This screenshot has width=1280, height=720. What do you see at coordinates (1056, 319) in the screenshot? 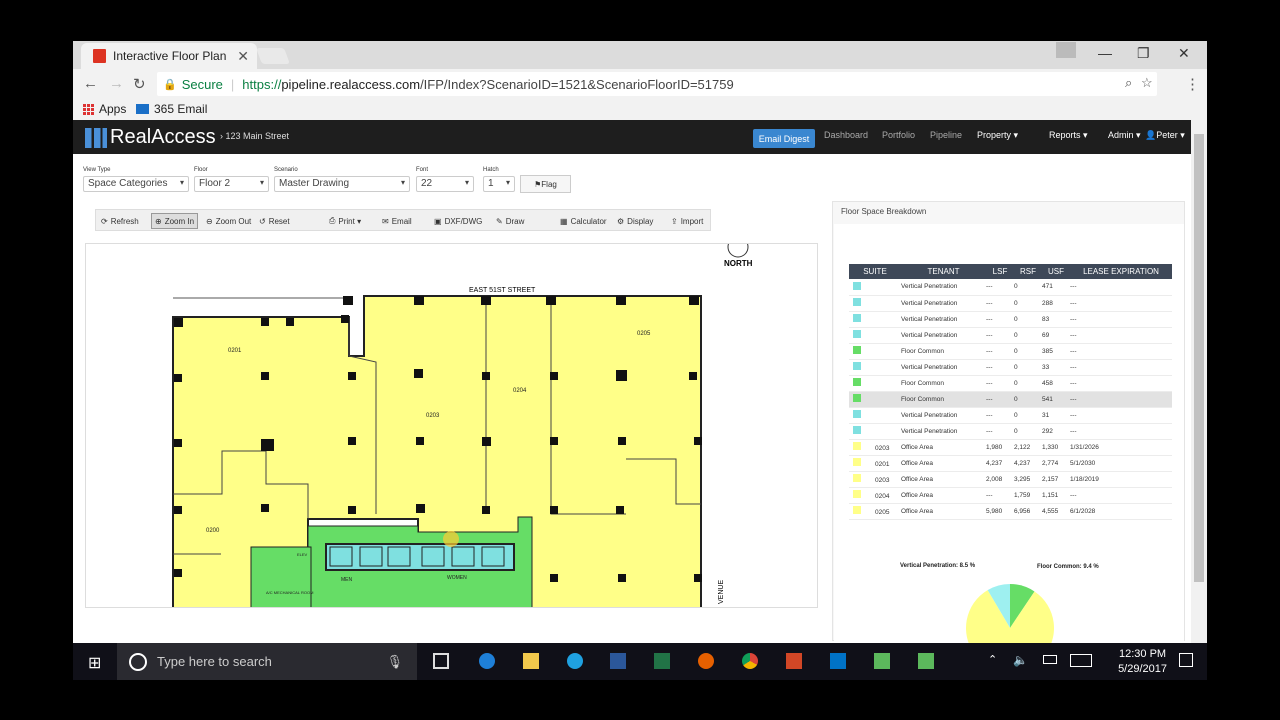
I see `table-cell: 83` at bounding box center [1056, 319].